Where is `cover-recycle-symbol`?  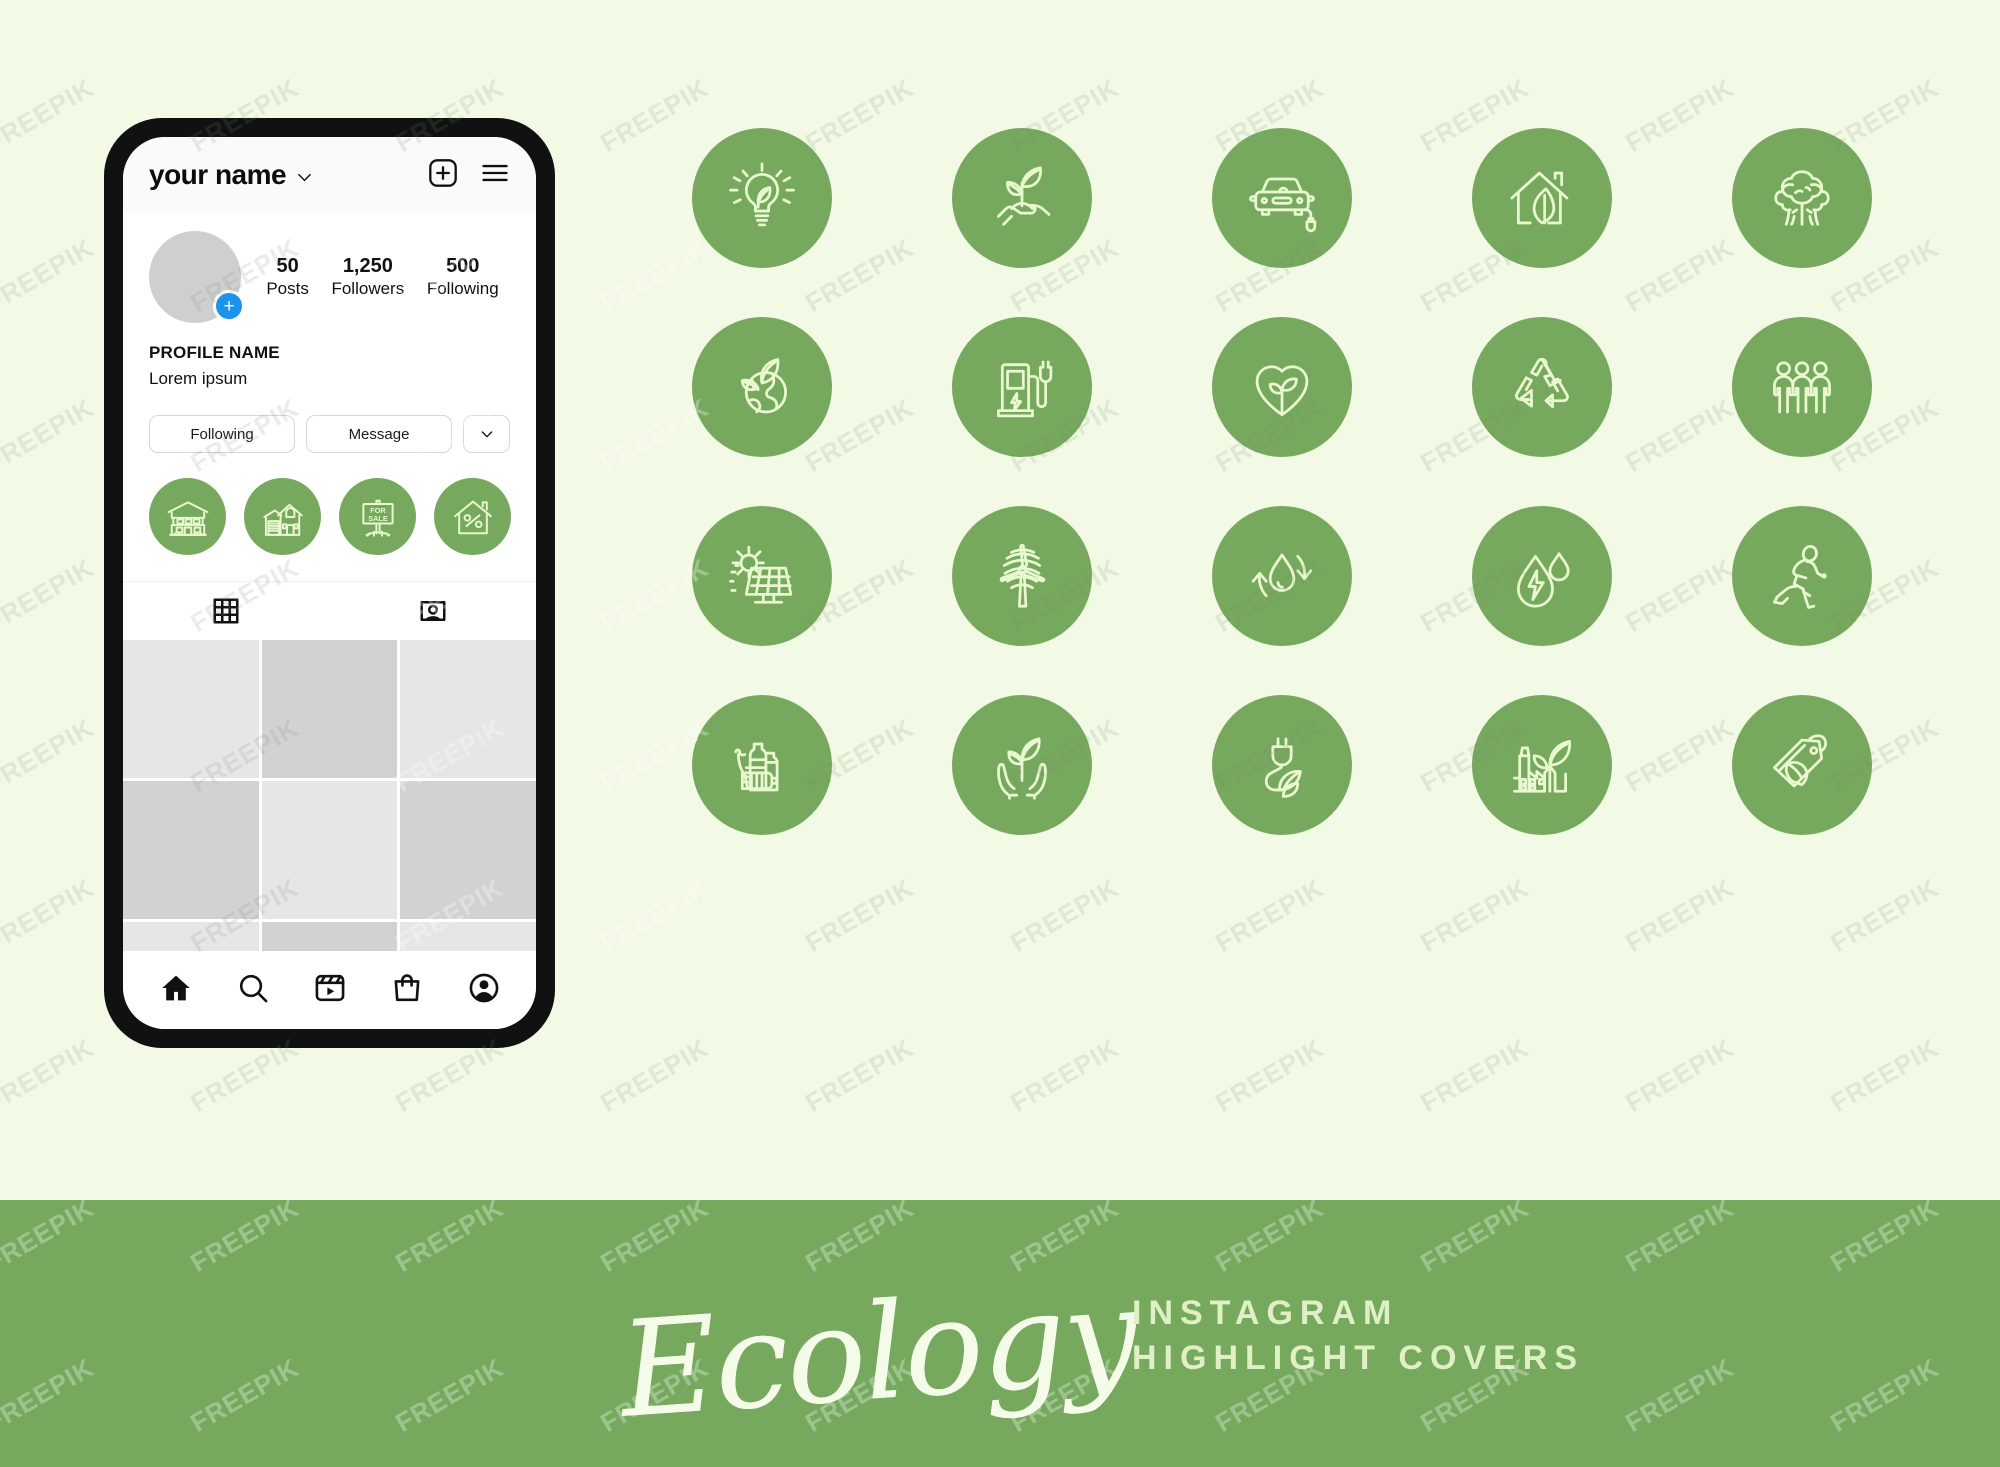
cover-recycle-symbol is located at coordinates (1542, 387).